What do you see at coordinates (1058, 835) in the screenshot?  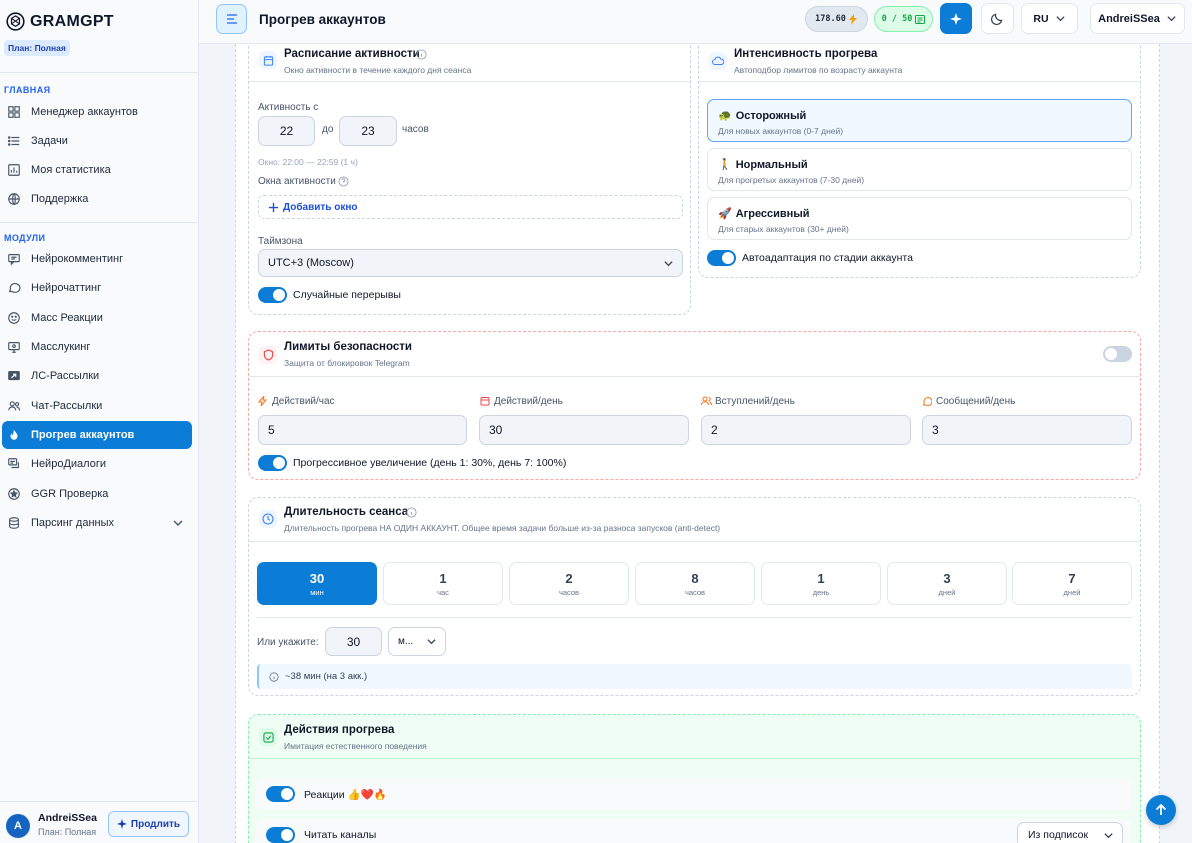 I see `read-source-value: Из подписок` at bounding box center [1058, 835].